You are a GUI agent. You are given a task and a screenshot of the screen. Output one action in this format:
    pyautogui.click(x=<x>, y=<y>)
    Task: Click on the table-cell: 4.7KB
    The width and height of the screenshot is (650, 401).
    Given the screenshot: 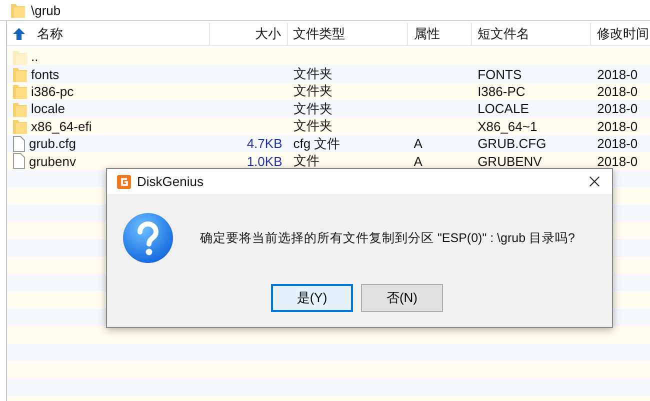 What is the action you would take?
    pyautogui.click(x=264, y=144)
    